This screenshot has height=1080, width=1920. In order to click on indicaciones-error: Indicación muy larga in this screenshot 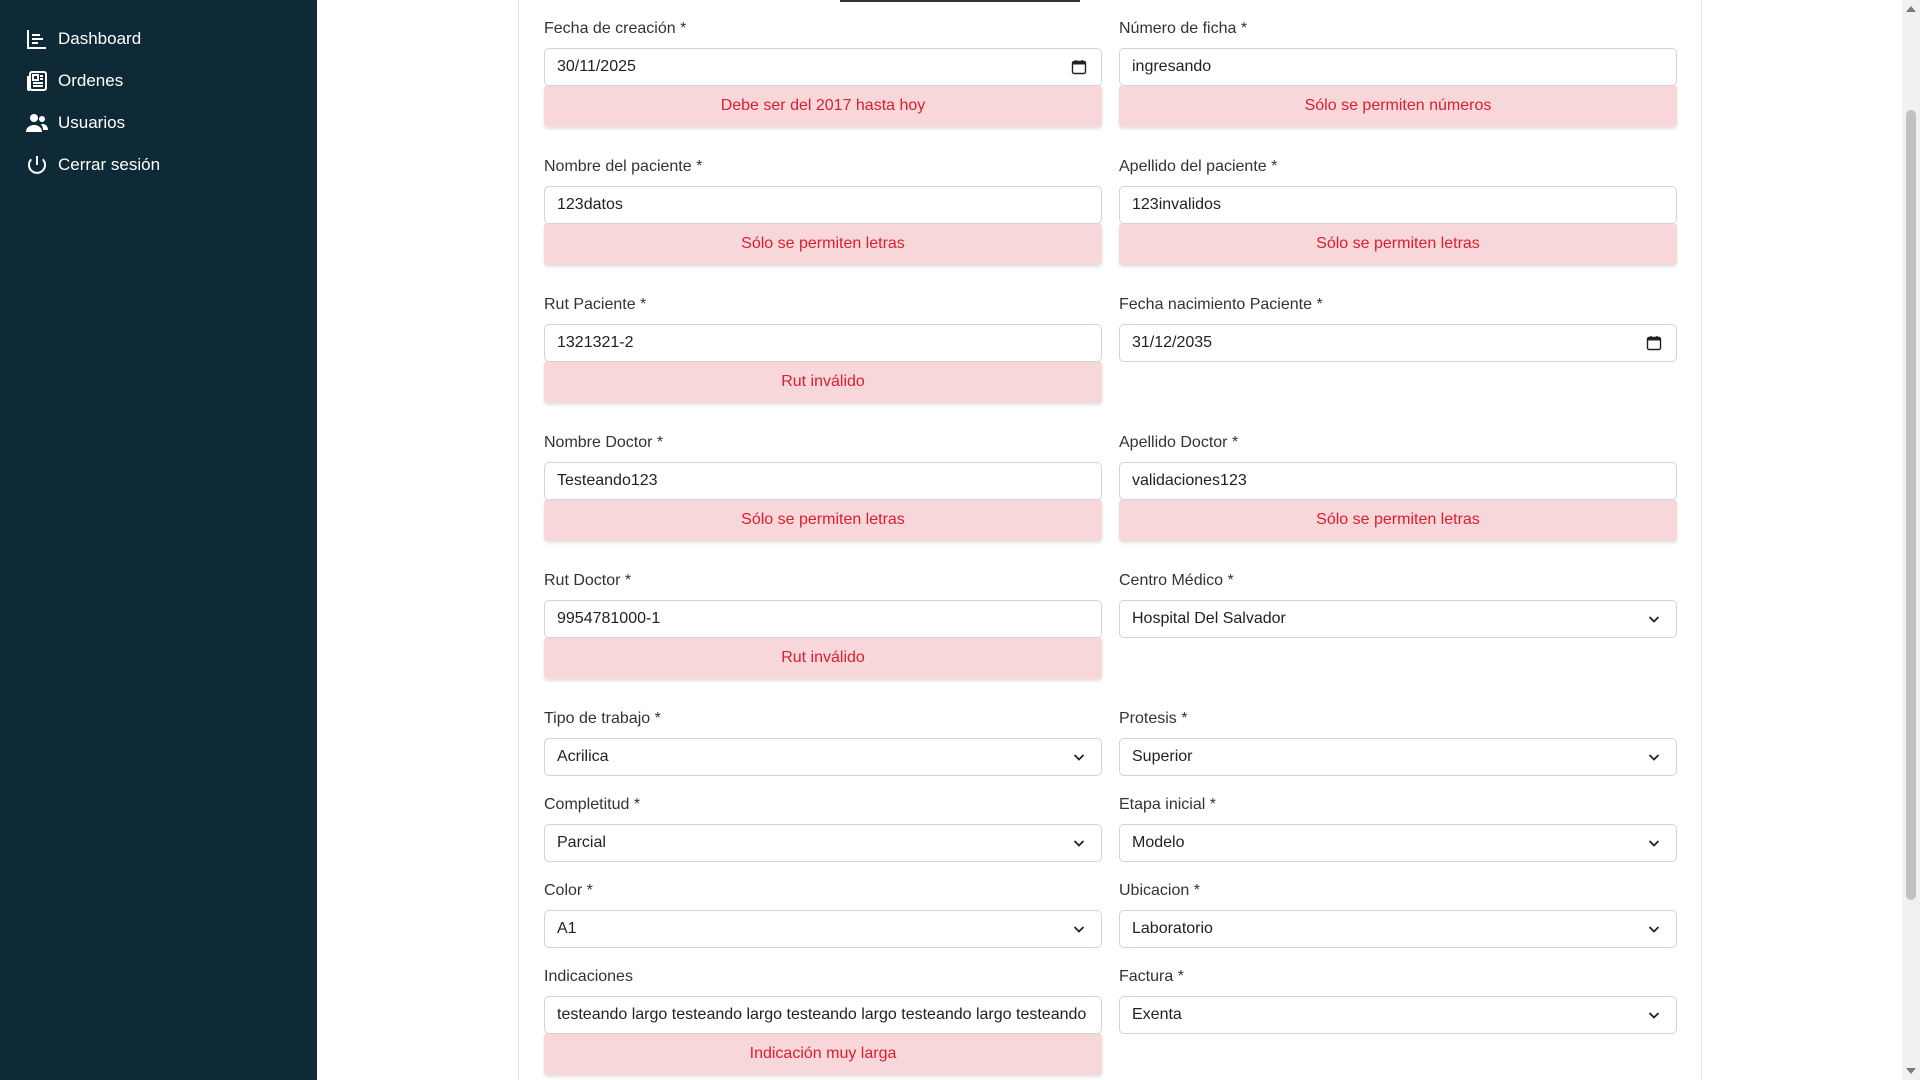, I will do `click(823, 1054)`.